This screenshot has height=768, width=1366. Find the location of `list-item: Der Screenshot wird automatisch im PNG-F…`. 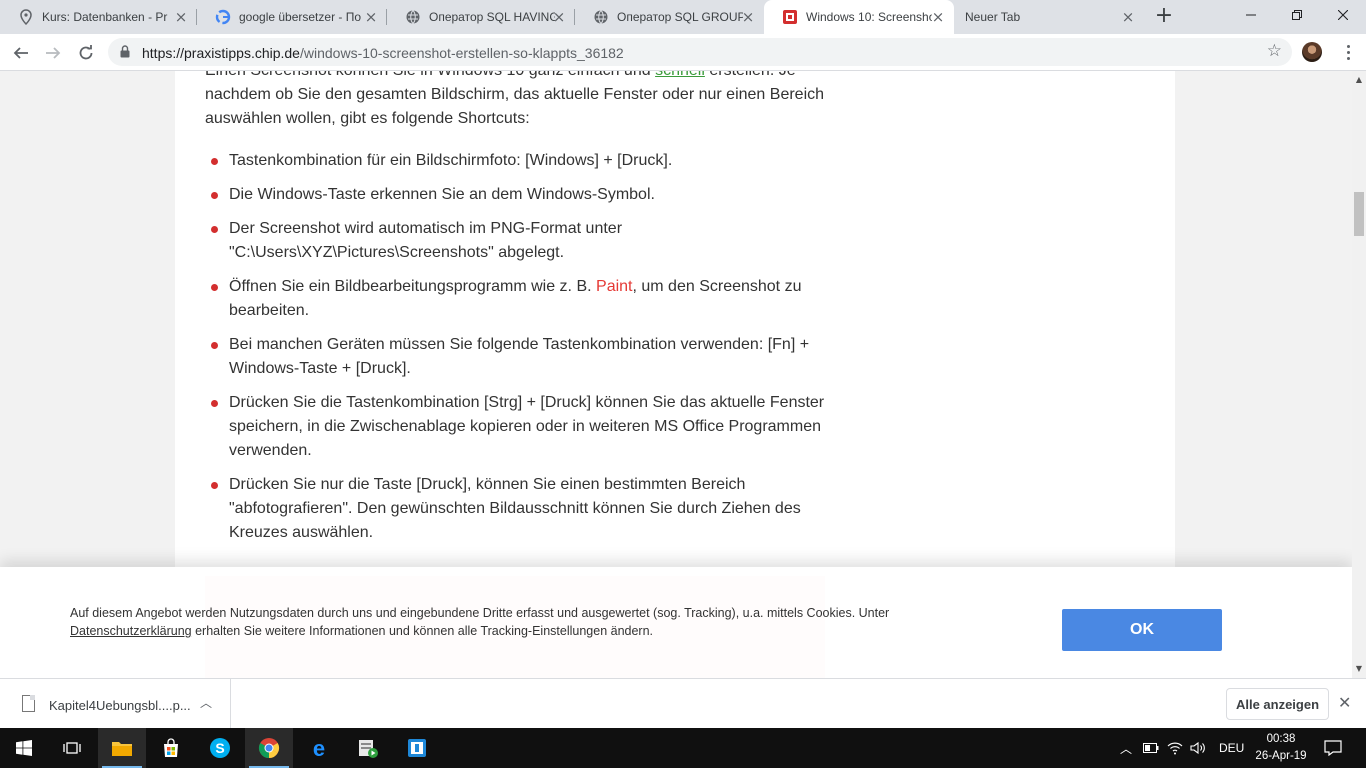

list-item: Der Screenshot wird automatisch im PNG-F… is located at coordinates (520, 241).